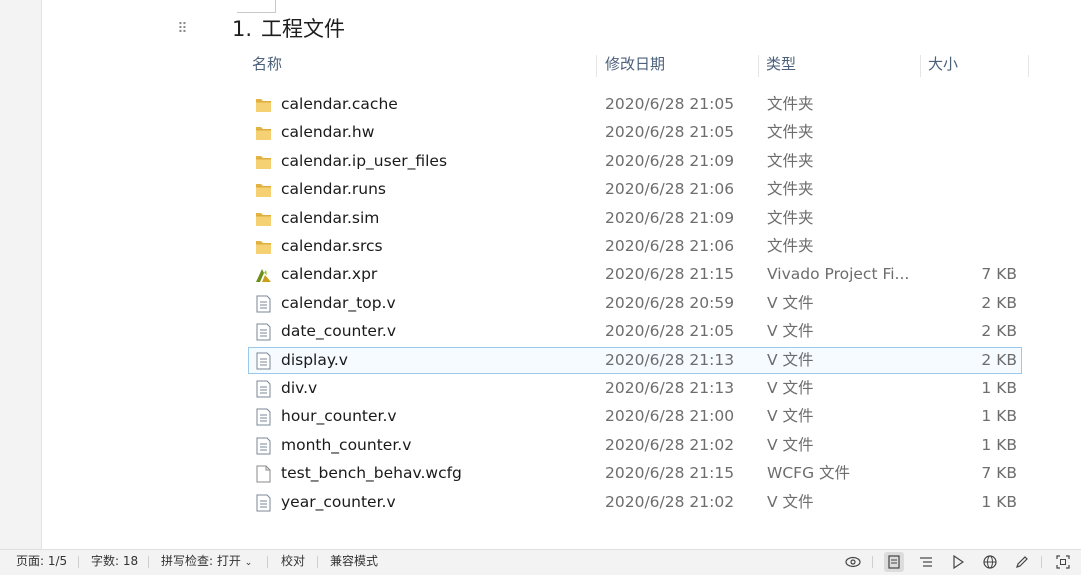 The image size is (1081, 575). What do you see at coordinates (338, 302) in the screenshot?
I see `file-name: calendar_top.v` at bounding box center [338, 302].